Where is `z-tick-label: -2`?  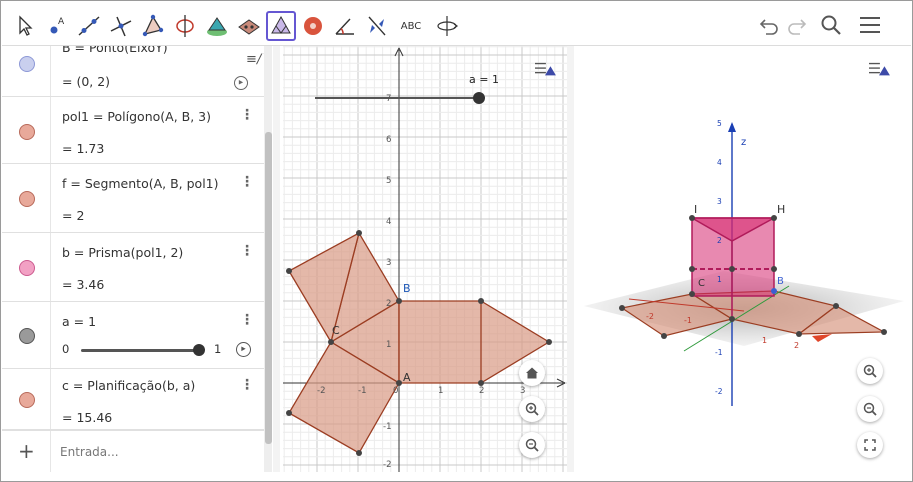 z-tick-label: -2 is located at coordinates (719, 391).